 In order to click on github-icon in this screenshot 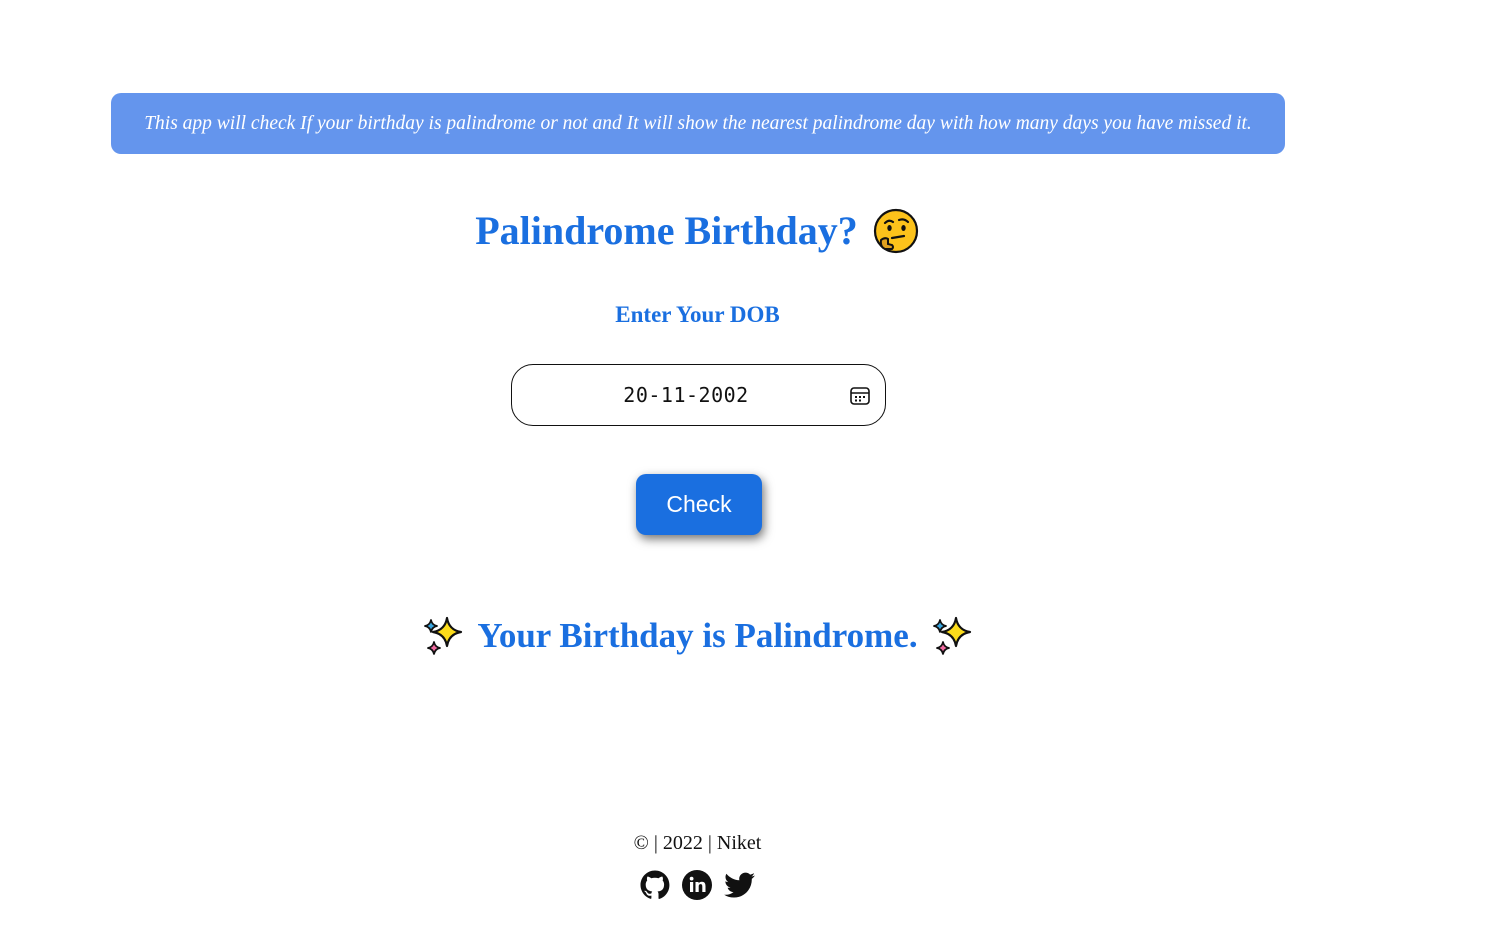, I will do `click(655, 884)`.